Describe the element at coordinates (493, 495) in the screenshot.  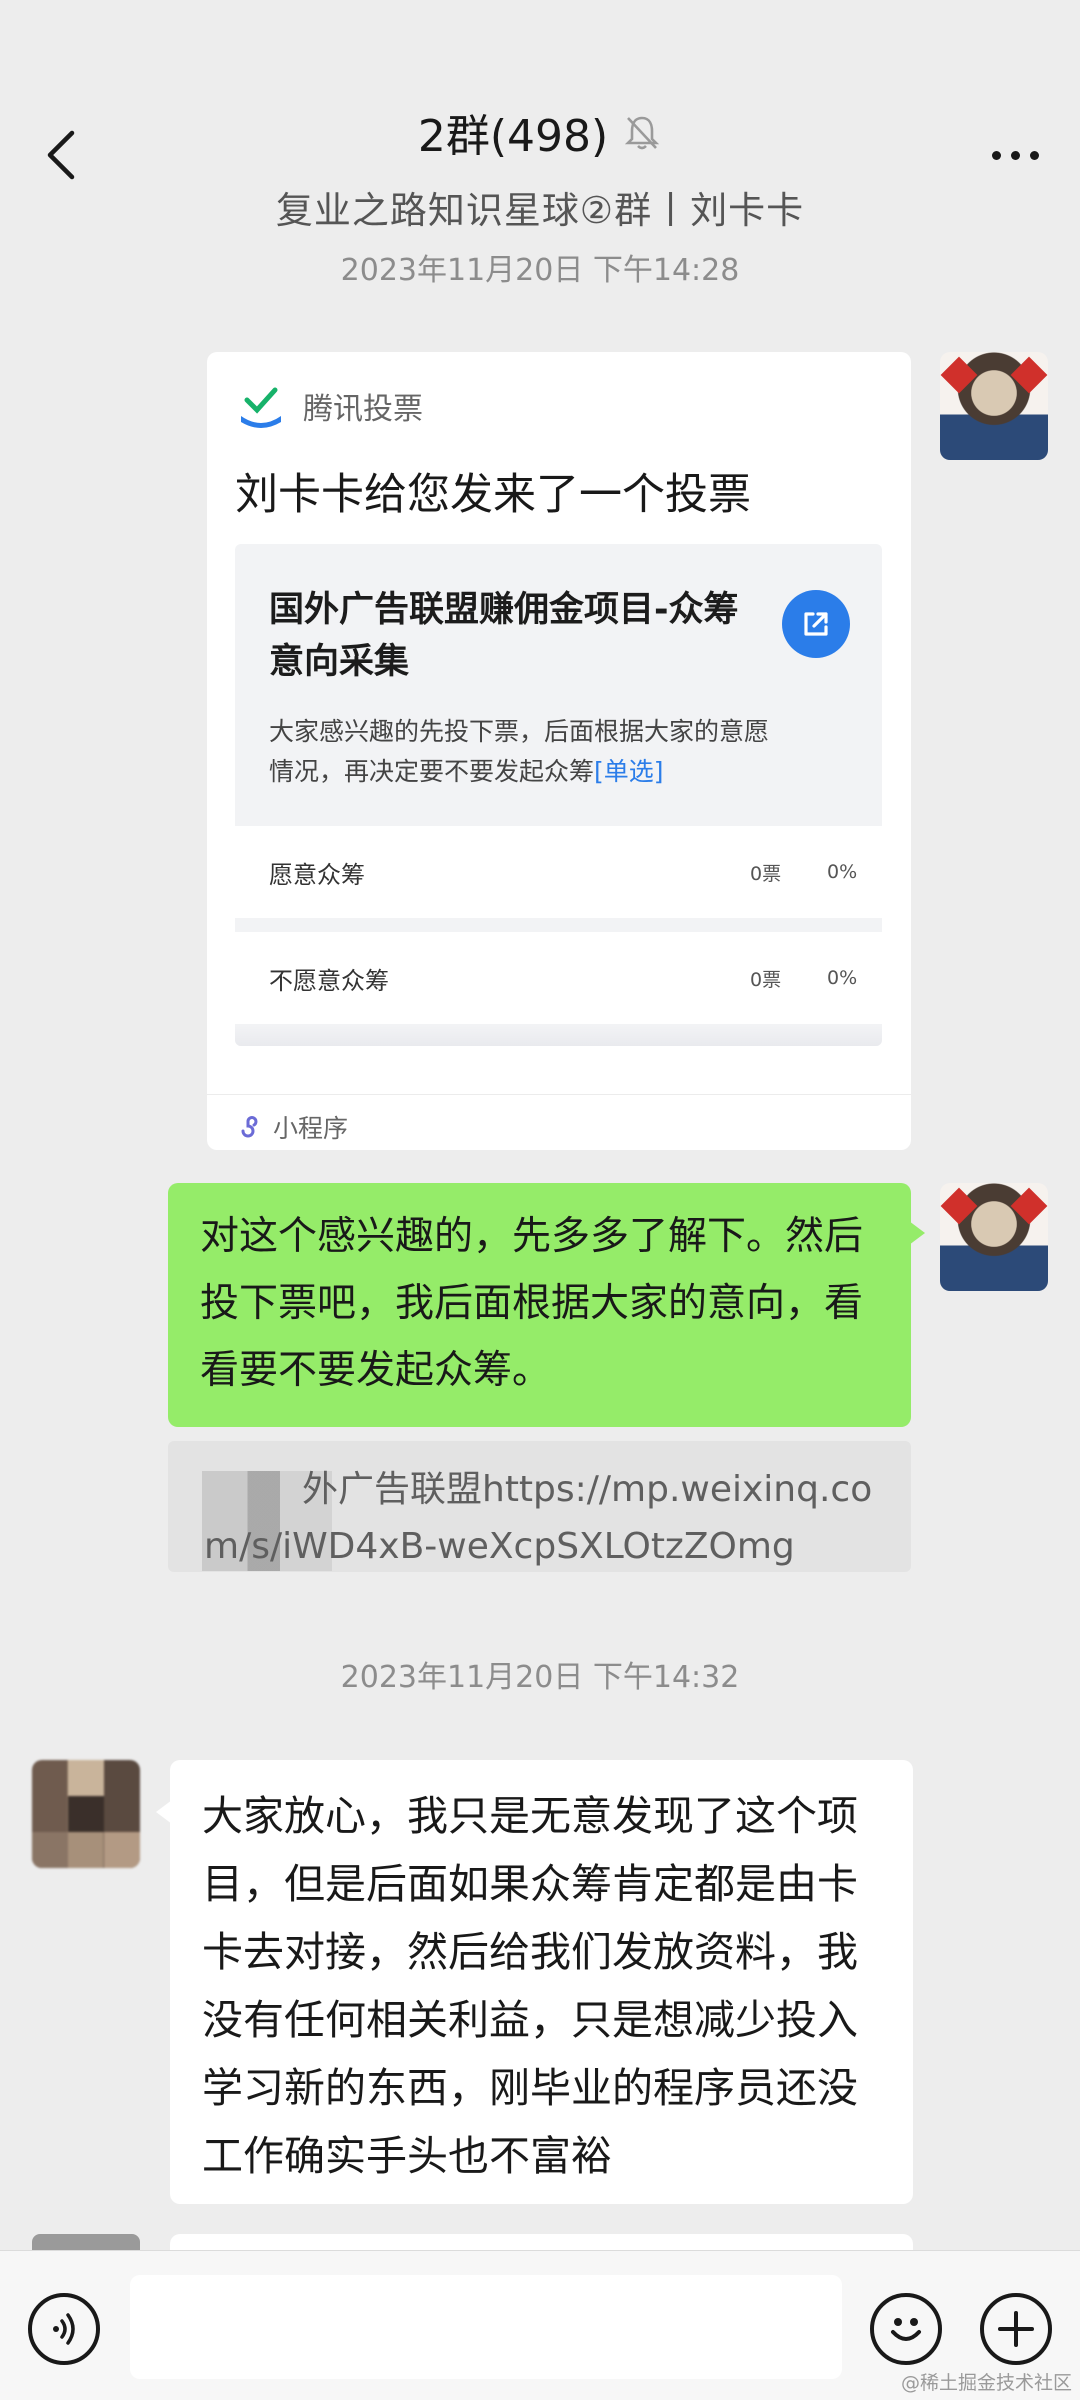
I see `card-title: 刘卡卡给您发来了一个投票` at that location.